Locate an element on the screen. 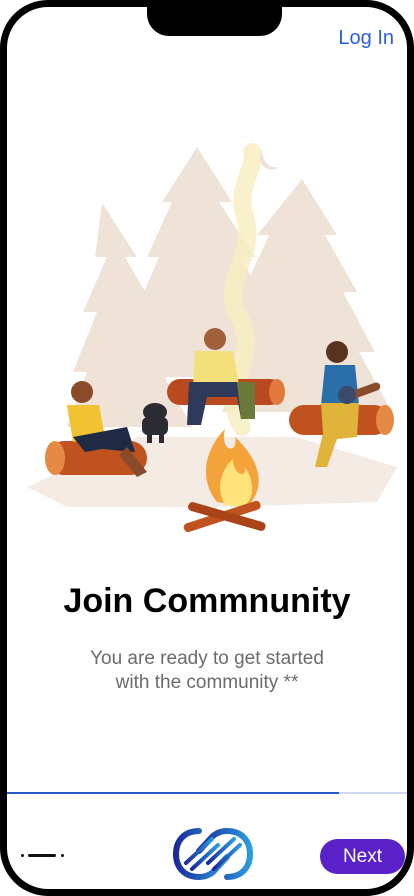 The height and width of the screenshot is (896, 414). subtitle-line-2: with the community ** is located at coordinates (207, 682).